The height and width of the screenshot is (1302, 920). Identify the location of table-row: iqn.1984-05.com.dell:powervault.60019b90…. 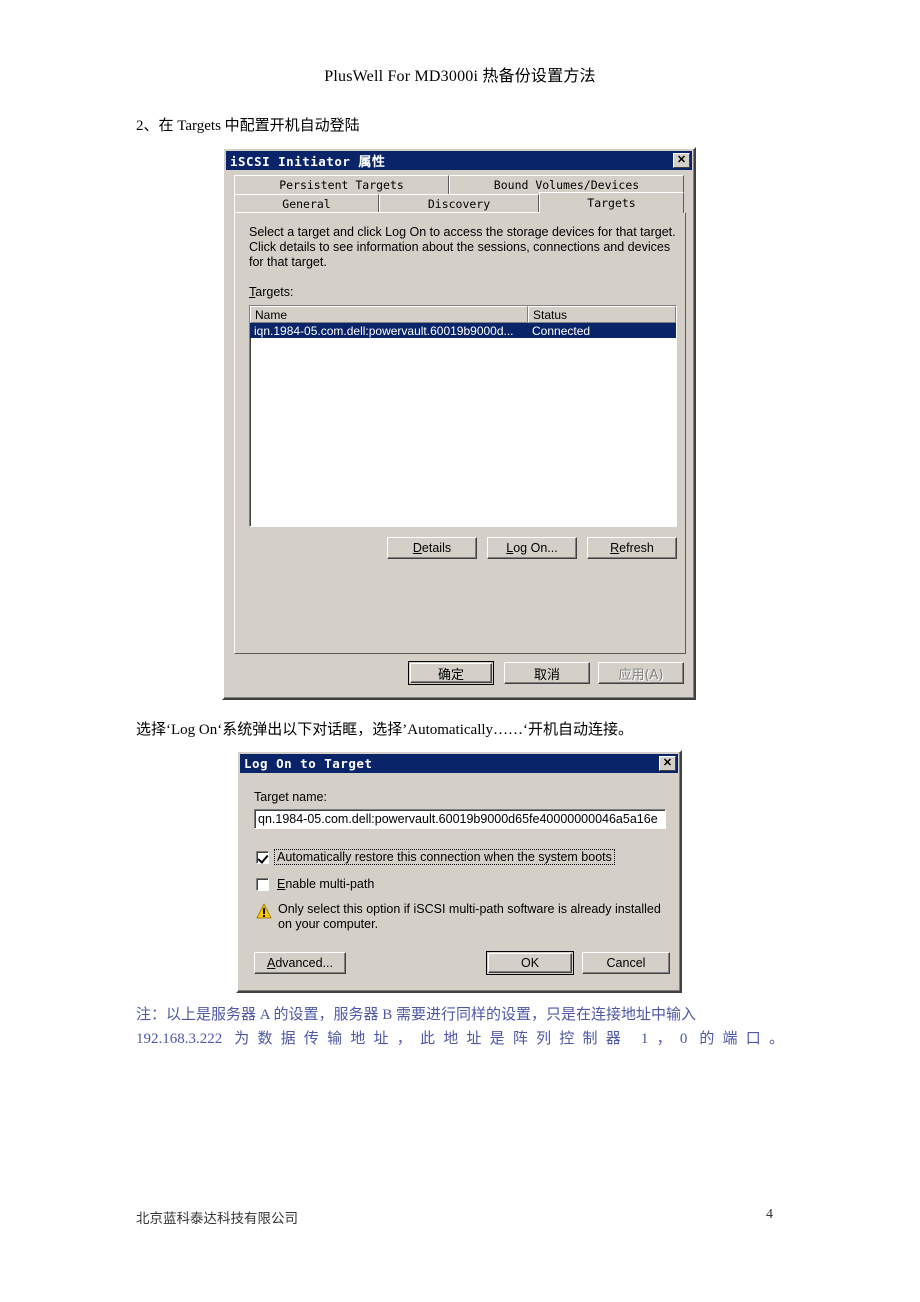
(463, 330).